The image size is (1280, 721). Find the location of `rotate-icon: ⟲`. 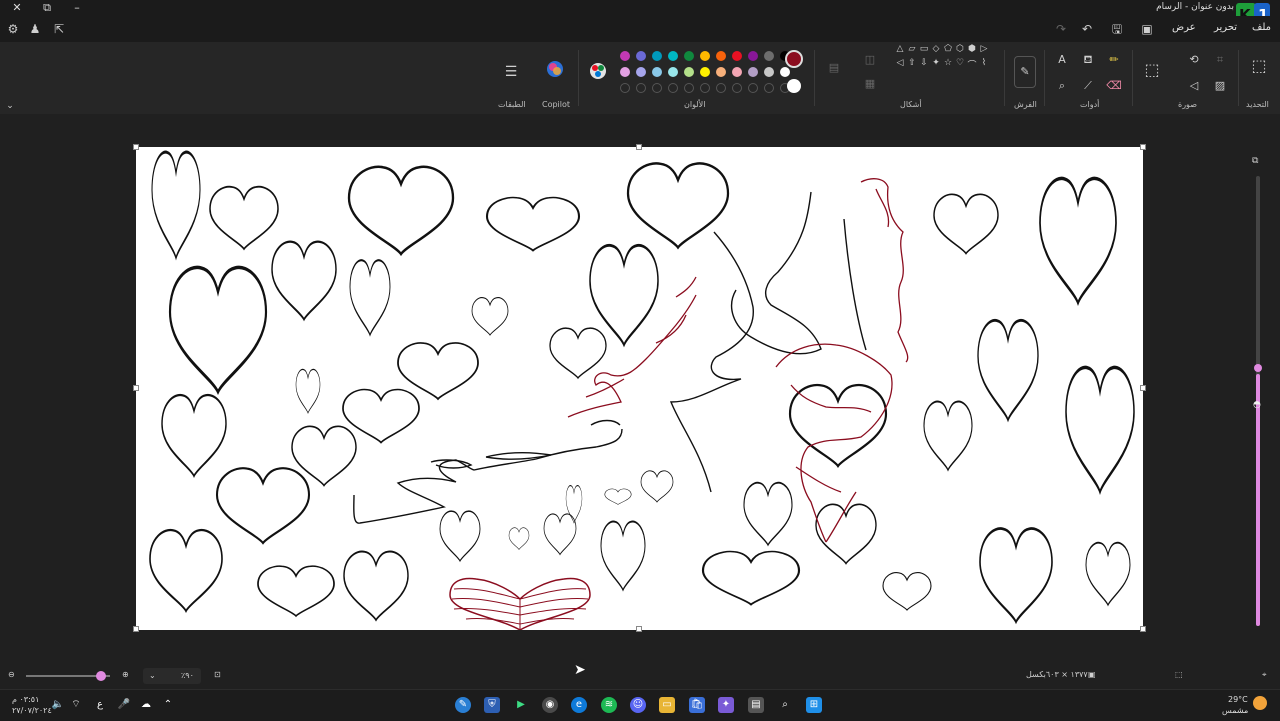

rotate-icon: ⟲ is located at coordinates (1194, 60).